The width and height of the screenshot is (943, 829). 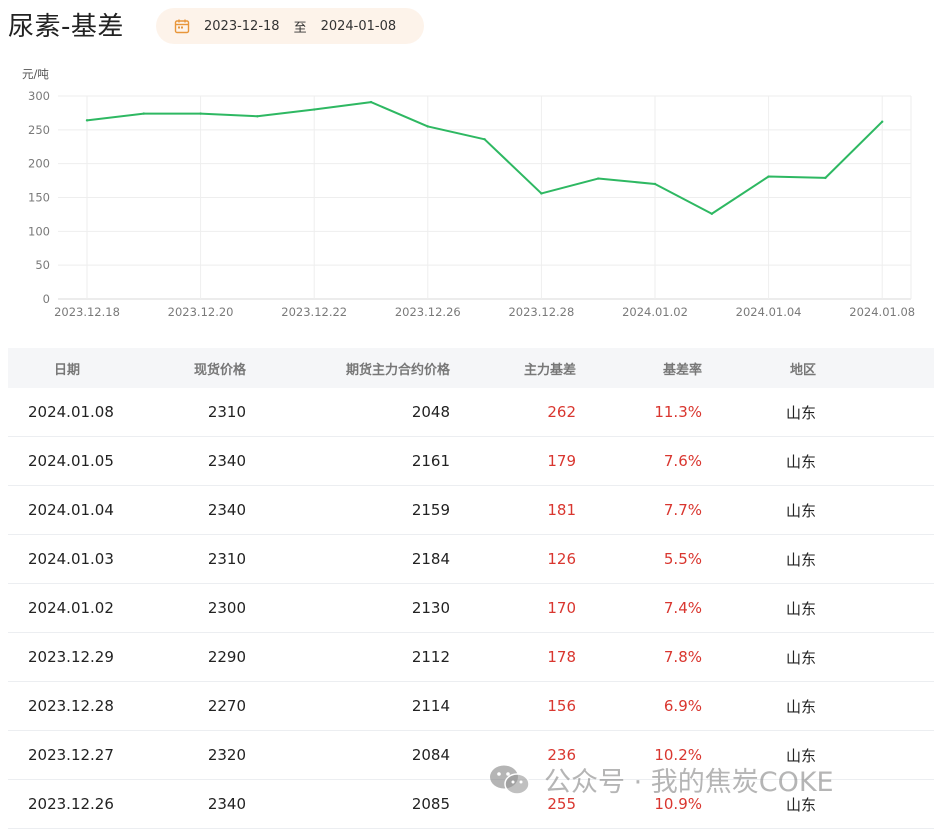 I want to click on x-tick-label: 2023.12.20, so click(x=201, y=312).